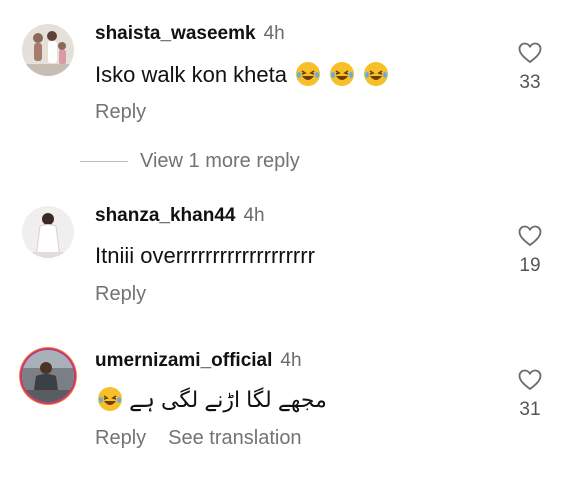 The height and width of the screenshot is (477, 570). What do you see at coordinates (530, 68) in the screenshot?
I see `like-control: 33` at bounding box center [530, 68].